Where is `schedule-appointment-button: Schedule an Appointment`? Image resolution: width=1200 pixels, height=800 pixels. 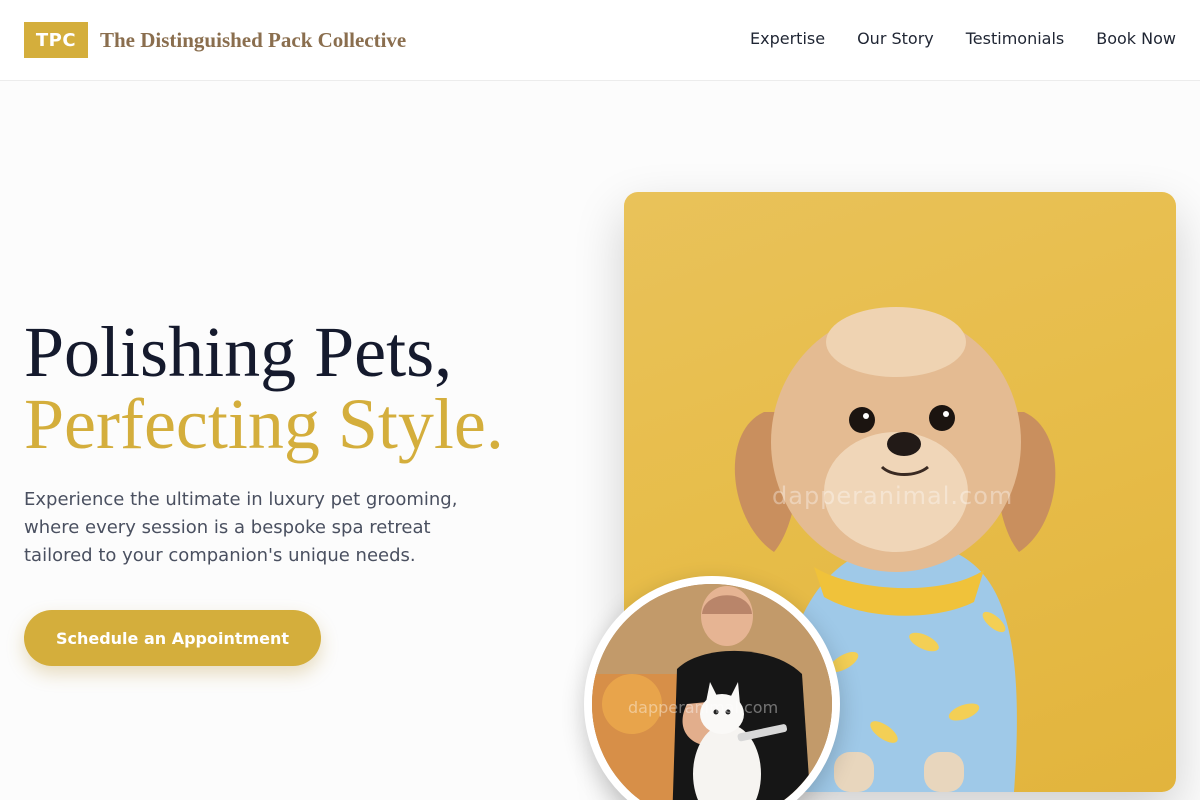
schedule-appointment-button: Schedule an Appointment is located at coordinates (172, 638).